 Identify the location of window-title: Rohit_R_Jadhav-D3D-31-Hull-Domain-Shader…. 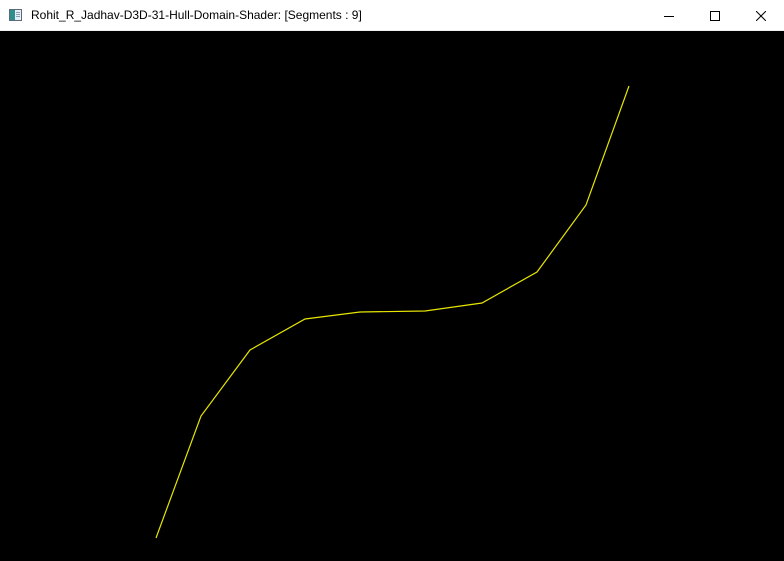
(196, 15).